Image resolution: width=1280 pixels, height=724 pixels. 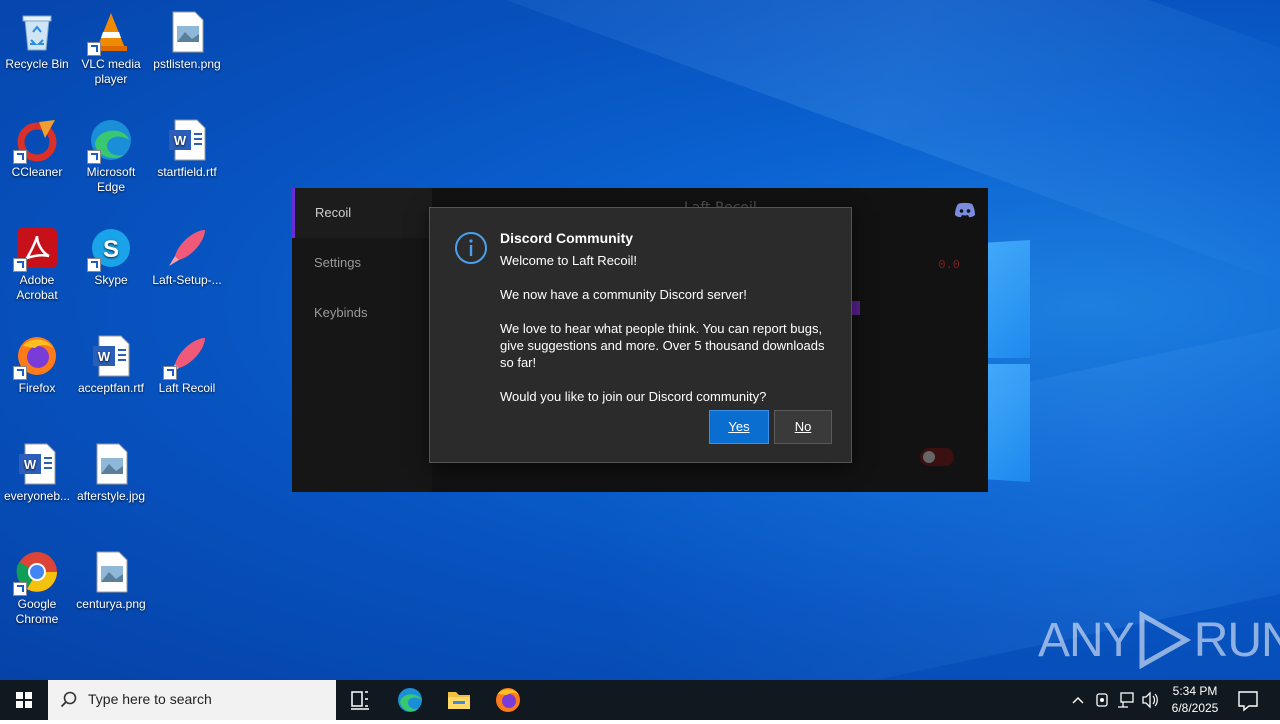 I want to click on windows-start-icon, so click(x=24, y=700).